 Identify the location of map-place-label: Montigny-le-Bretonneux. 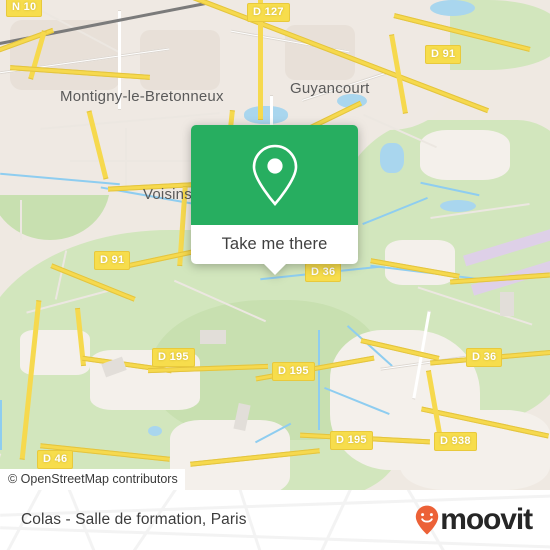
(142, 96).